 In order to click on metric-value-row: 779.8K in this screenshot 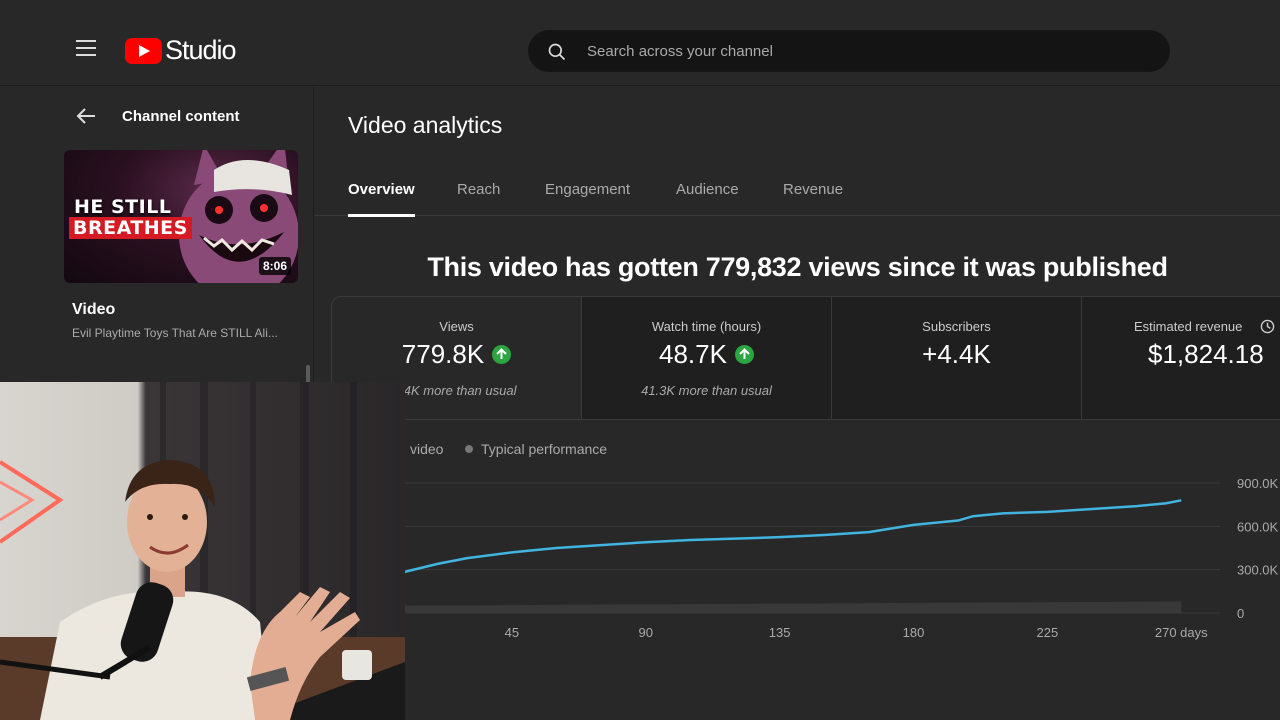, I will do `click(456, 354)`.